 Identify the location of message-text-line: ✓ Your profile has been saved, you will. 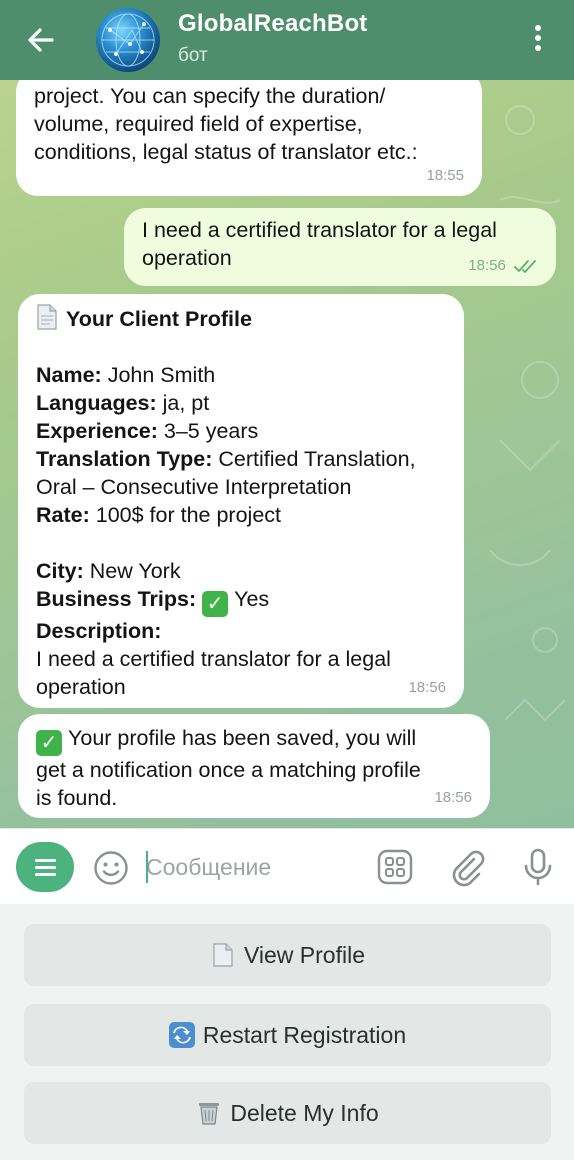
(254, 740).